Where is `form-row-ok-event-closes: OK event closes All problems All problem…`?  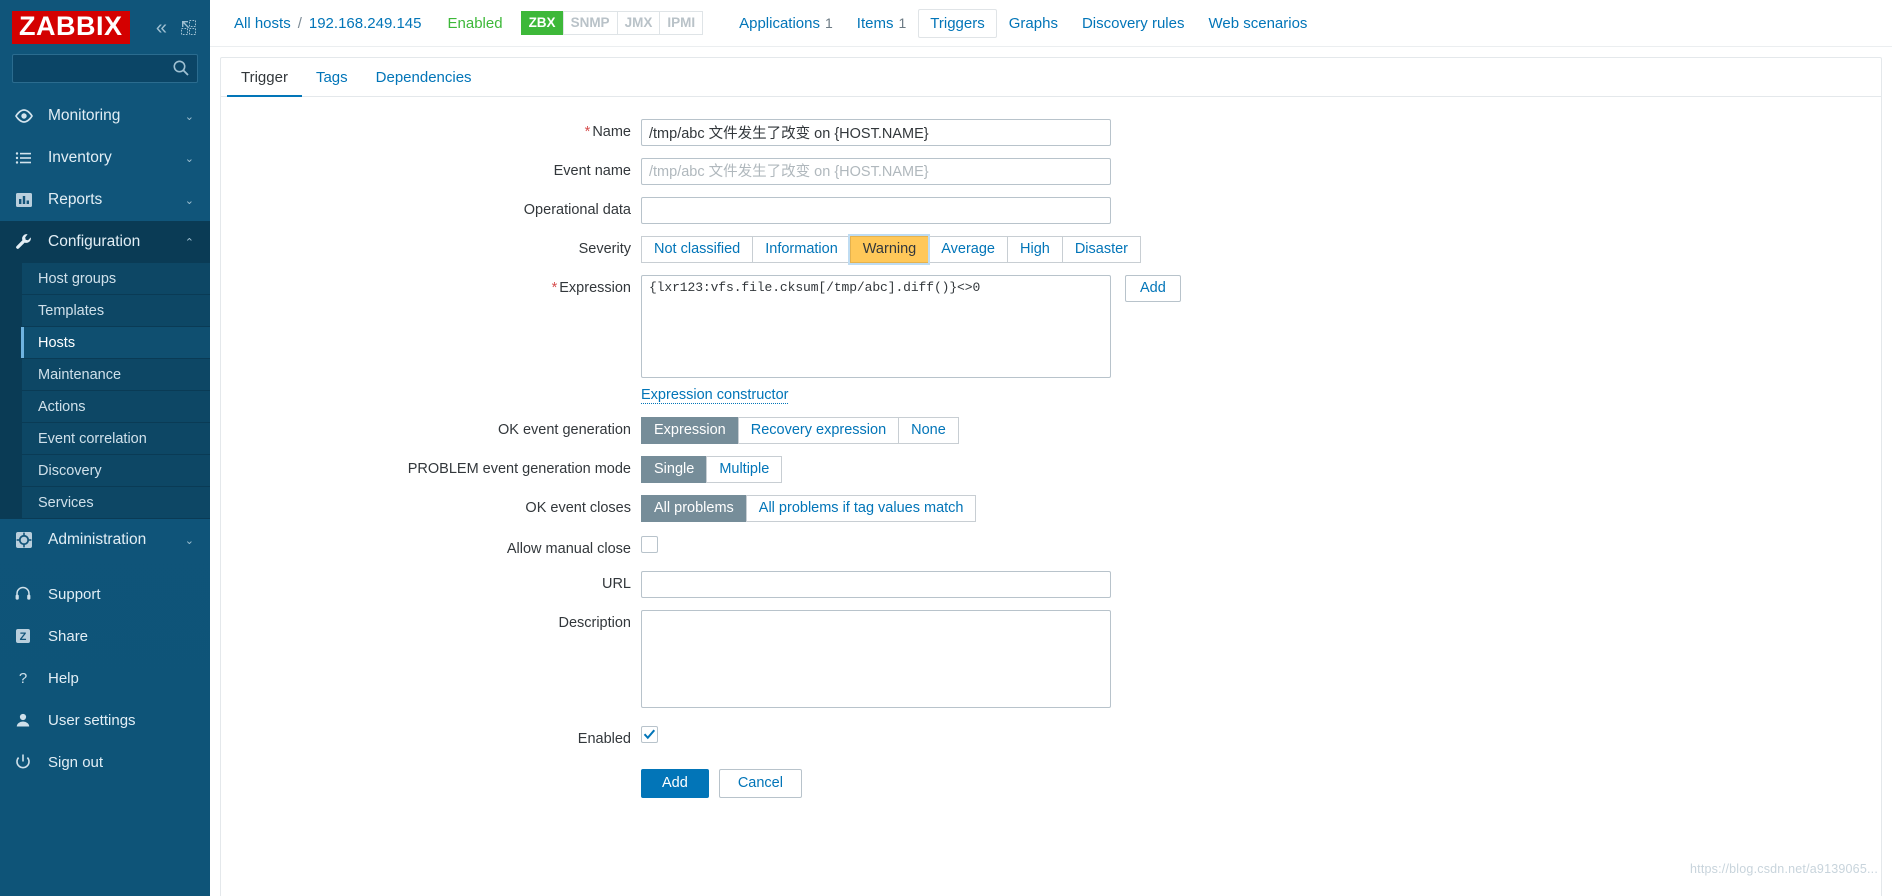 form-row-ok-event-closes: OK event closes All problems All problem… is located at coordinates (1051, 508).